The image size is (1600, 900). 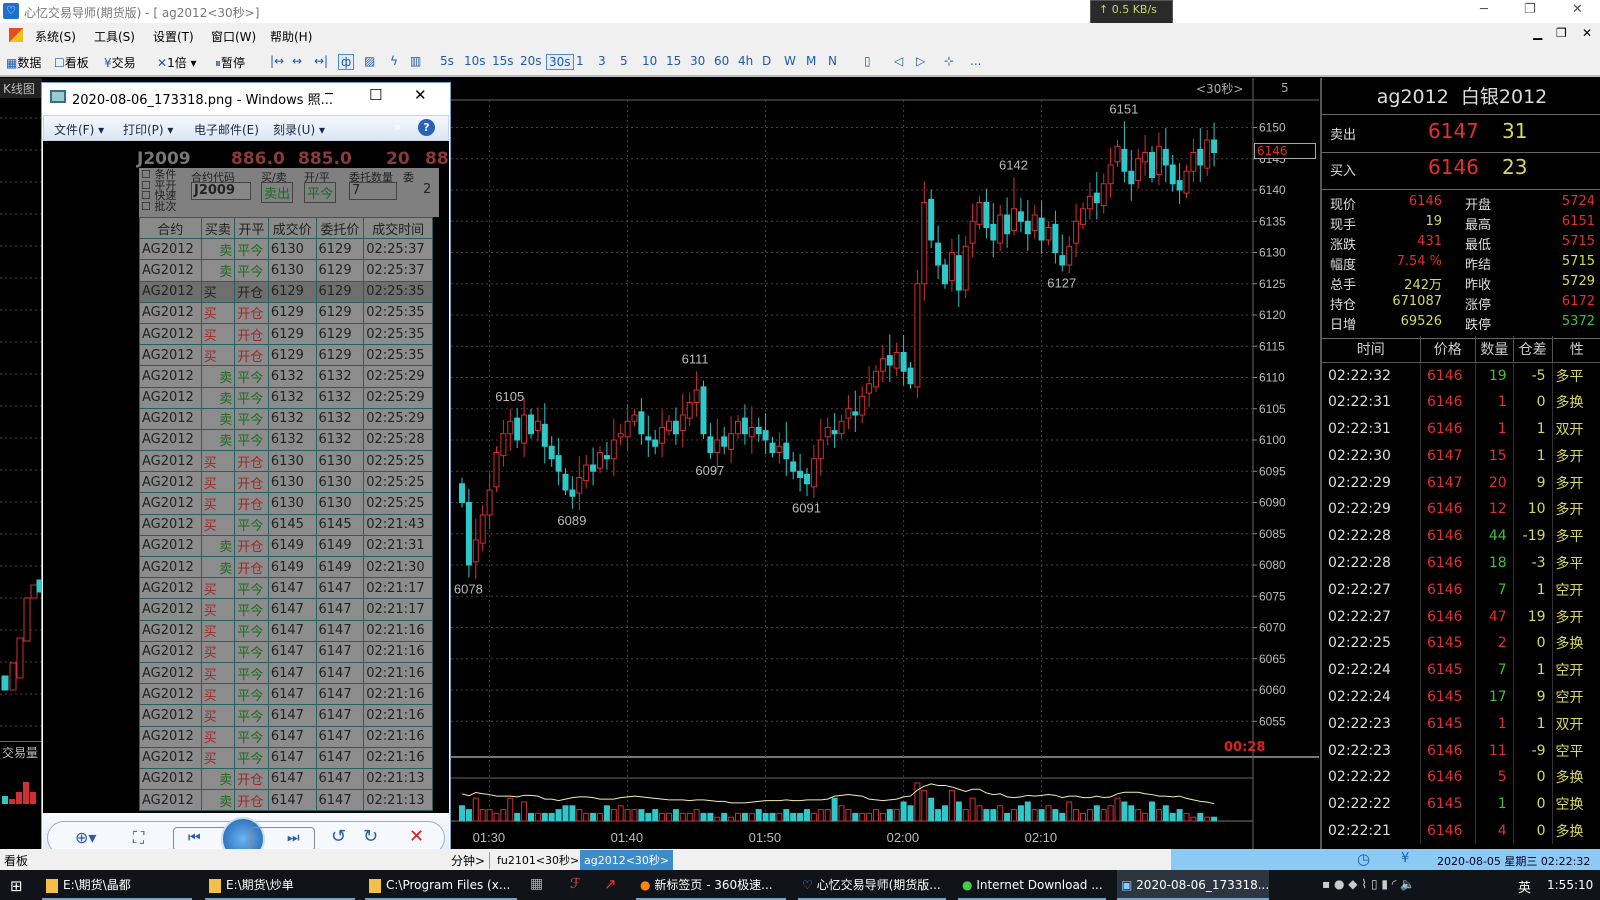 What do you see at coordinates (286, 800) in the screenshot?
I see `fills-row: AG2012 卖开仓 6147 6147 02:21:13` at bounding box center [286, 800].